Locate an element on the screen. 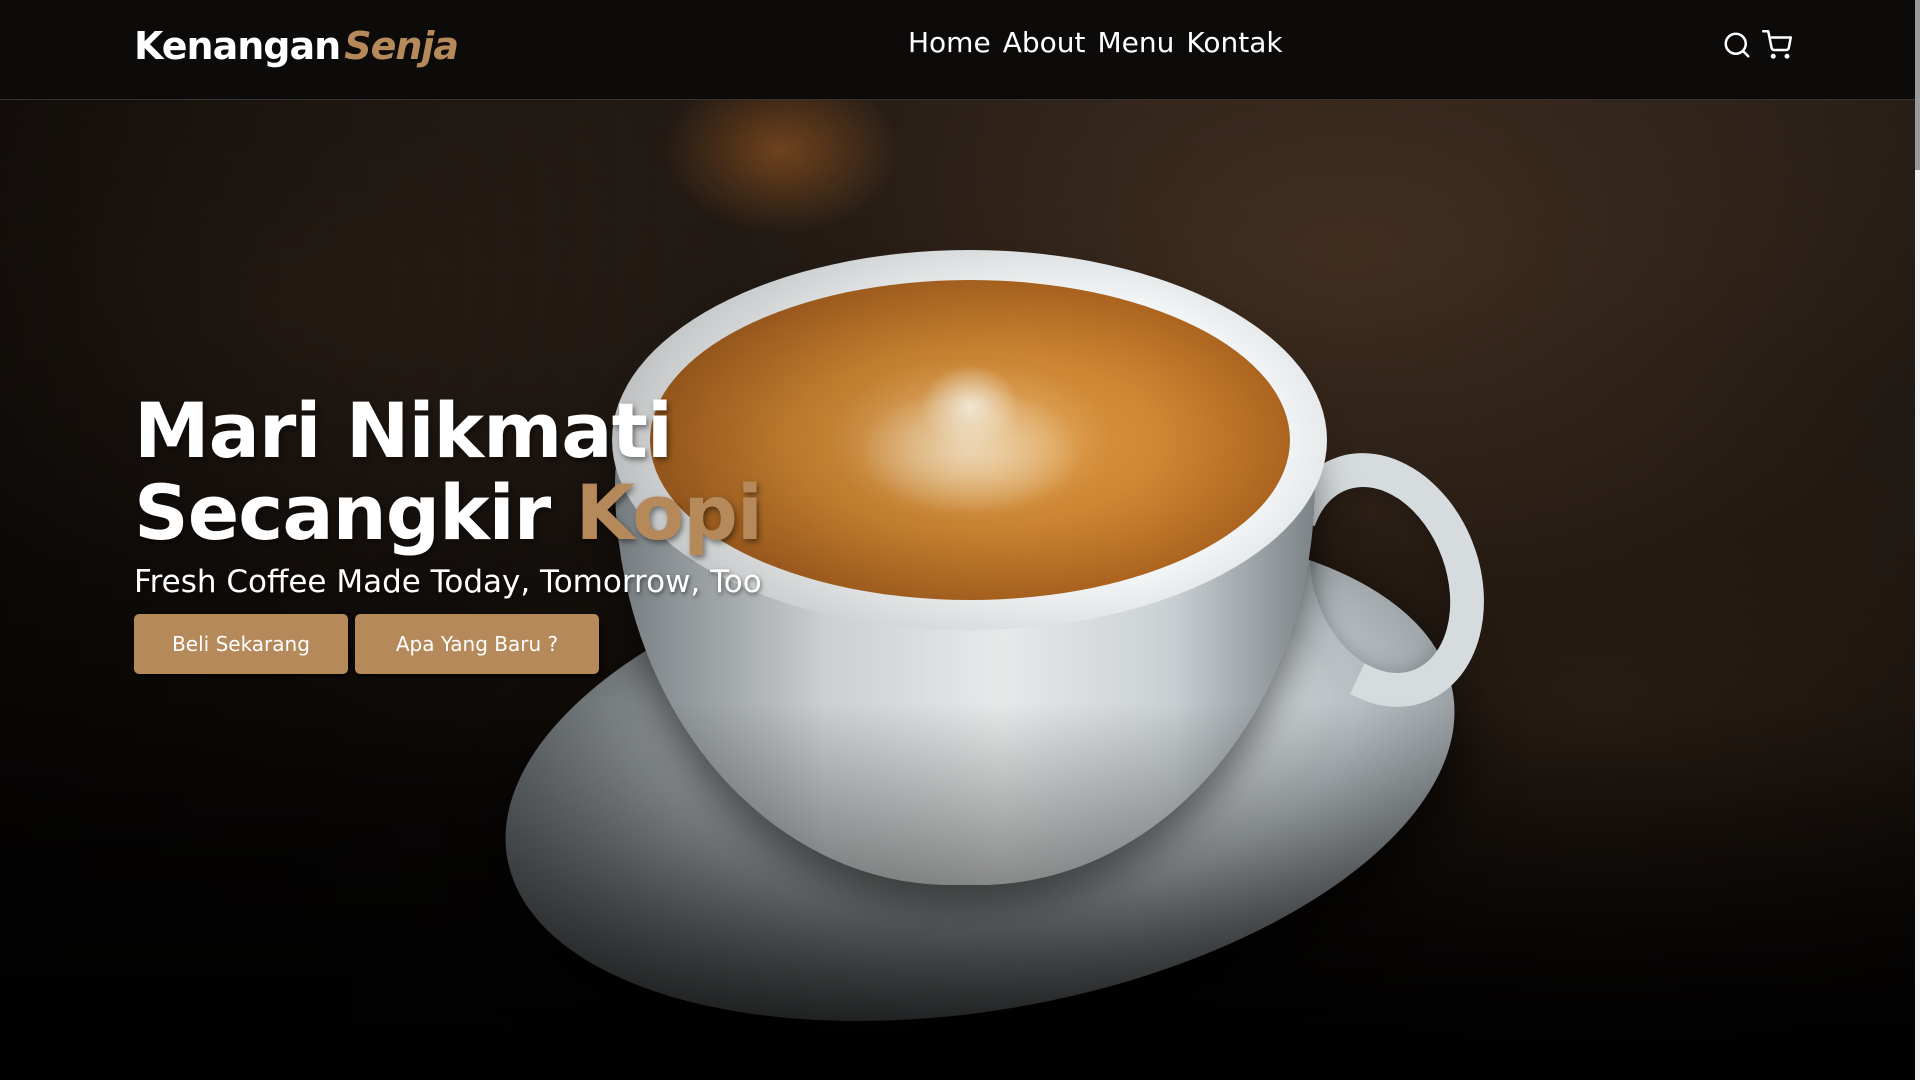 Image resolution: width=1920 pixels, height=1080 pixels. search-icon is located at coordinates (1737, 45).